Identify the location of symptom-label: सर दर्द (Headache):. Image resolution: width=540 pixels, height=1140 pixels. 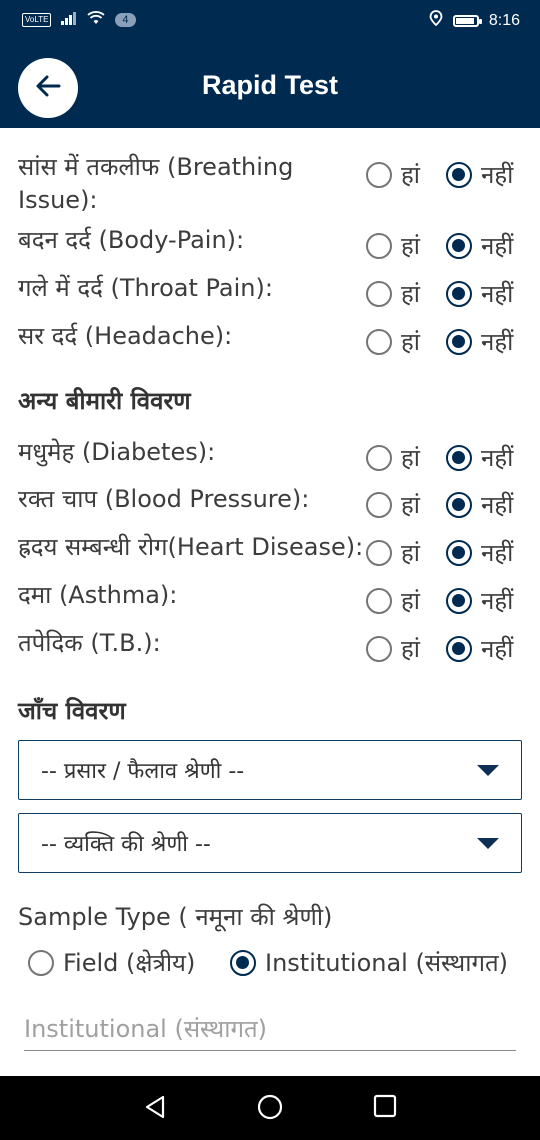
(125, 336).